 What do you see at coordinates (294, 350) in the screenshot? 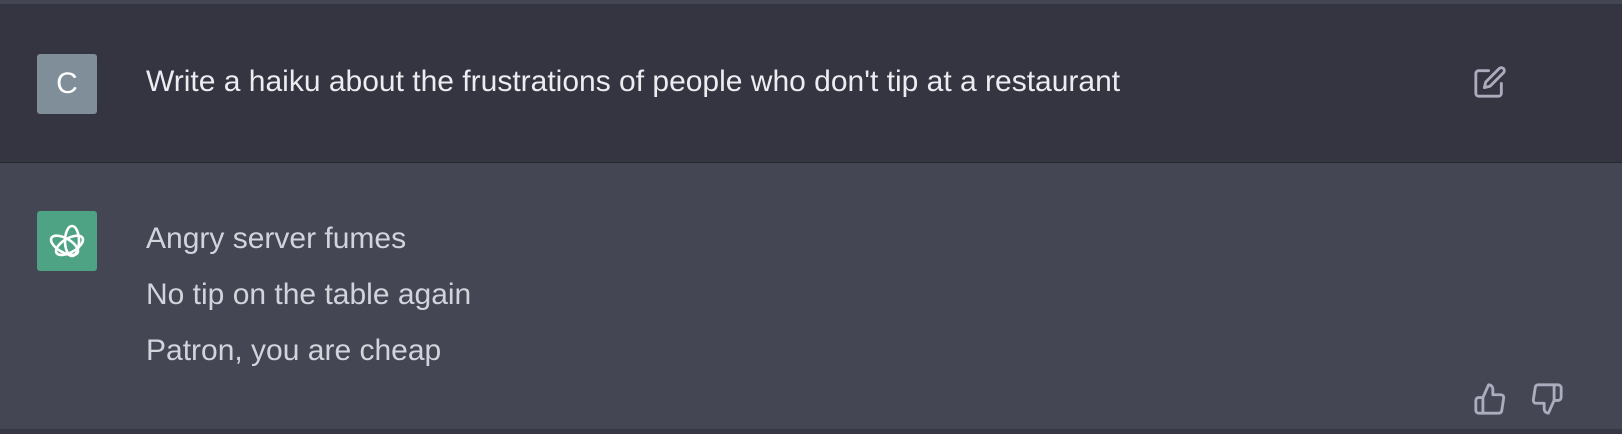
I see `reply-line: Patron, you are cheap` at bounding box center [294, 350].